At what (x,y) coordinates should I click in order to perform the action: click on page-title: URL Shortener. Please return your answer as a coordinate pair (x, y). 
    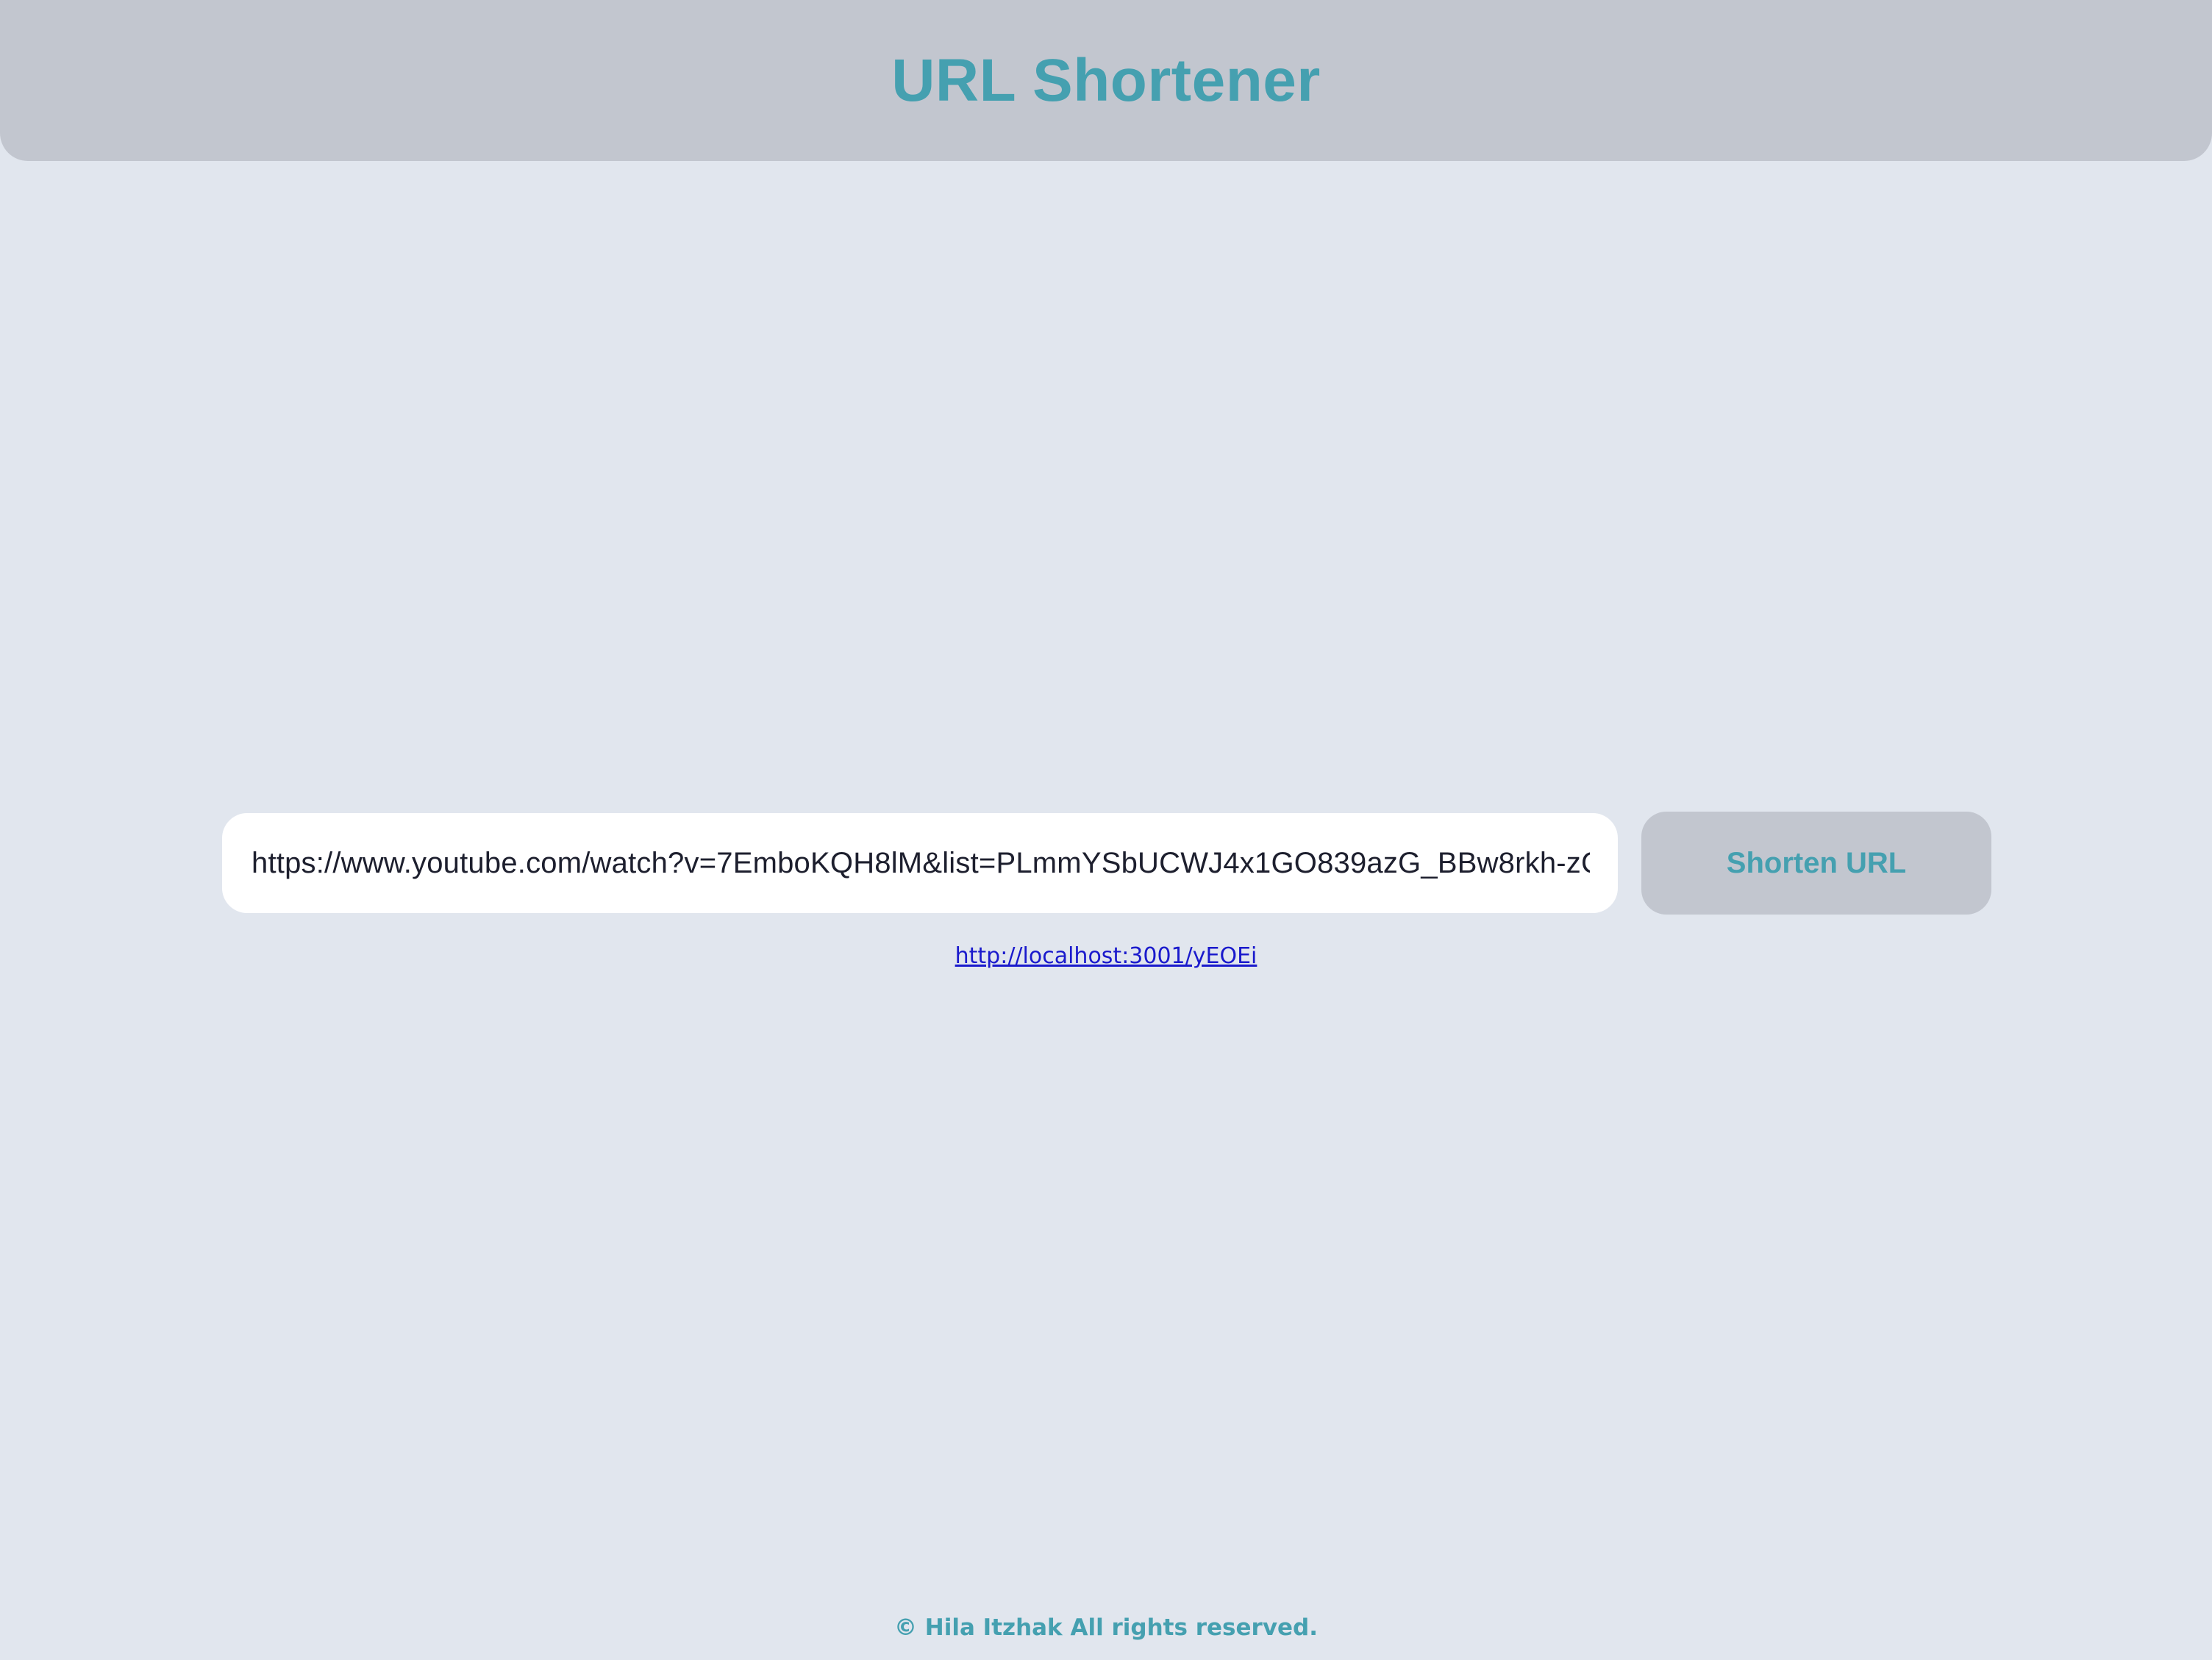
    Looking at the image, I should click on (1106, 80).